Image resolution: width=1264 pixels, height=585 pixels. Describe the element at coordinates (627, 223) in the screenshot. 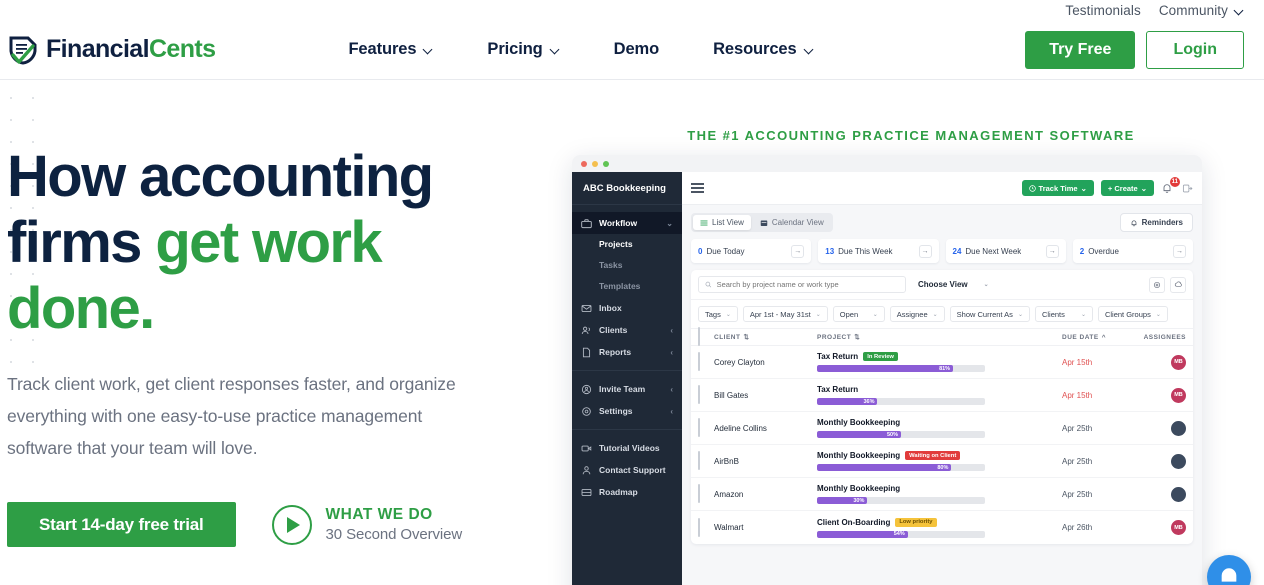

I see `sidebar-item-workflow: Workflow ⌄` at that location.